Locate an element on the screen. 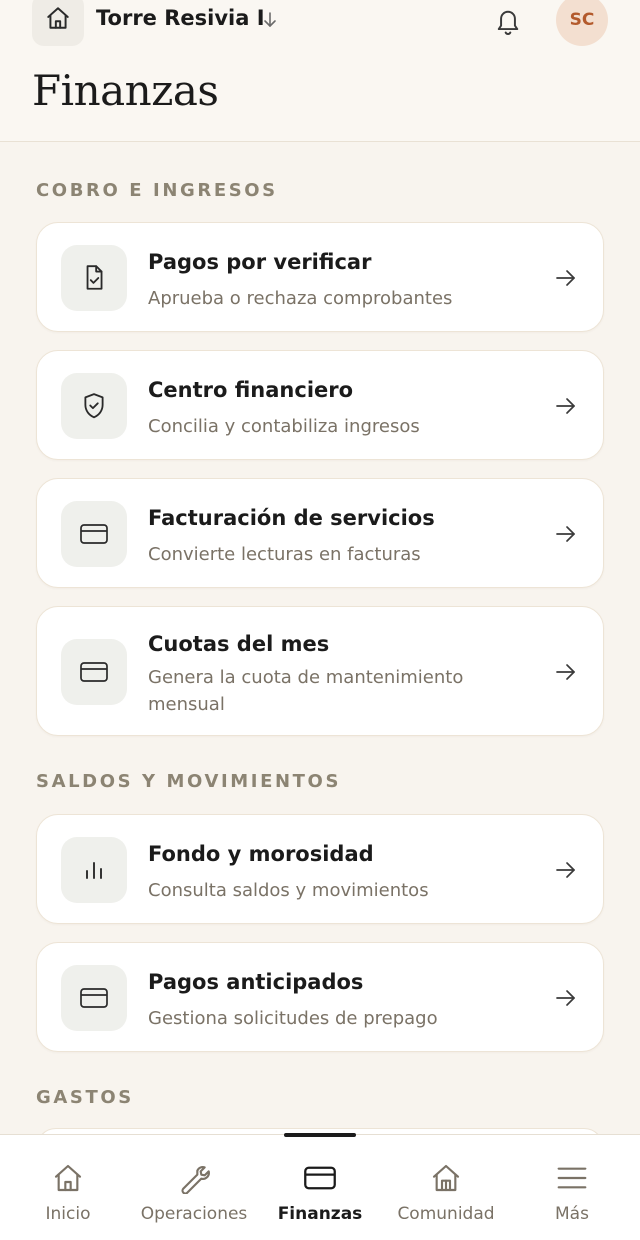 Image resolution: width=640 pixels, height=1240 pixels. shield-check-icon is located at coordinates (94, 406).